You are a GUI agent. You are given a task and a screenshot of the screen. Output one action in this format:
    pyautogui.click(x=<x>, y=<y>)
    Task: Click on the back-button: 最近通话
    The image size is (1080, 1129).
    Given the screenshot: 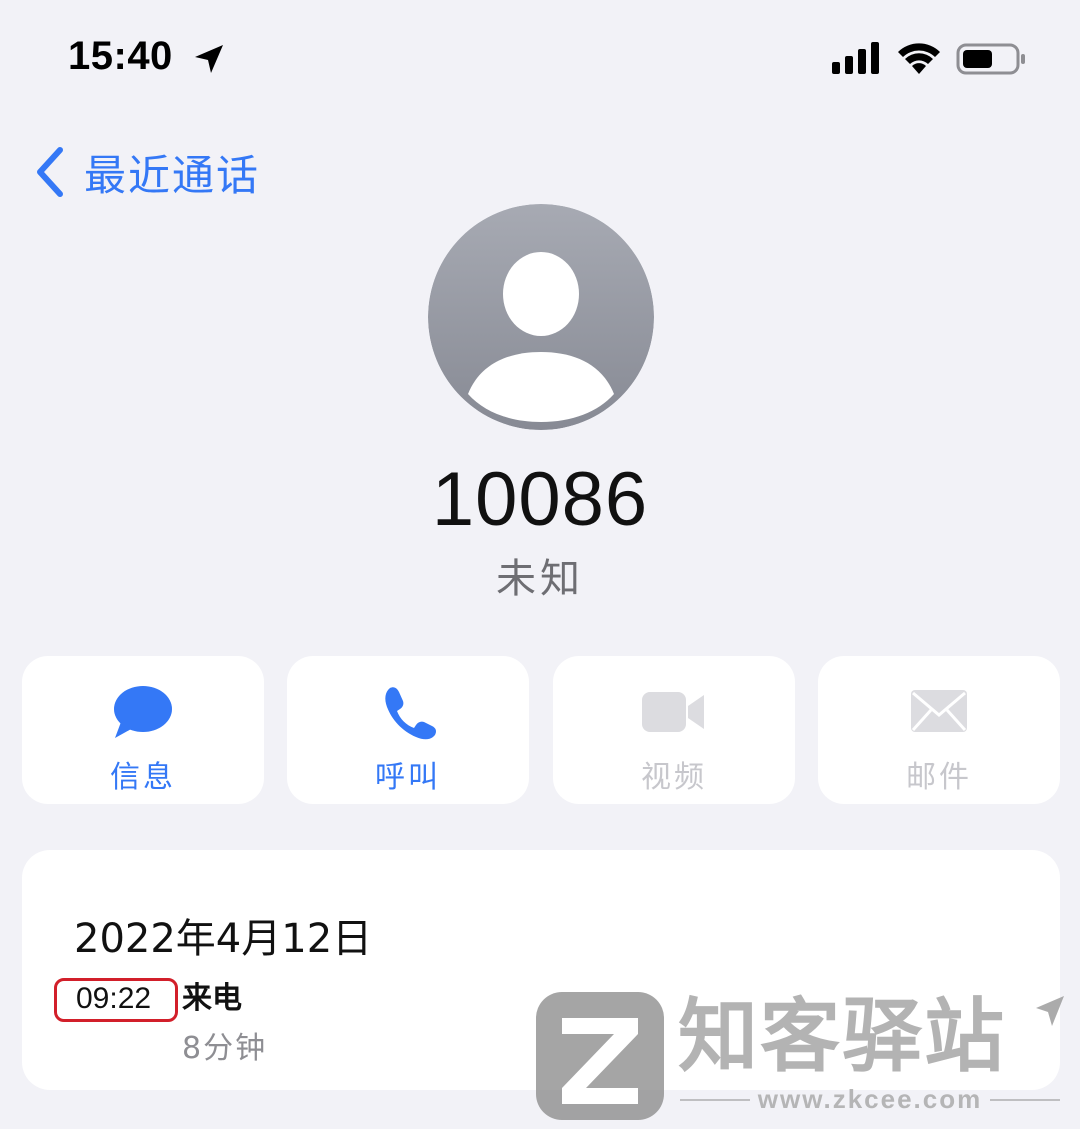 What is the action you would take?
    pyautogui.click(x=145, y=172)
    